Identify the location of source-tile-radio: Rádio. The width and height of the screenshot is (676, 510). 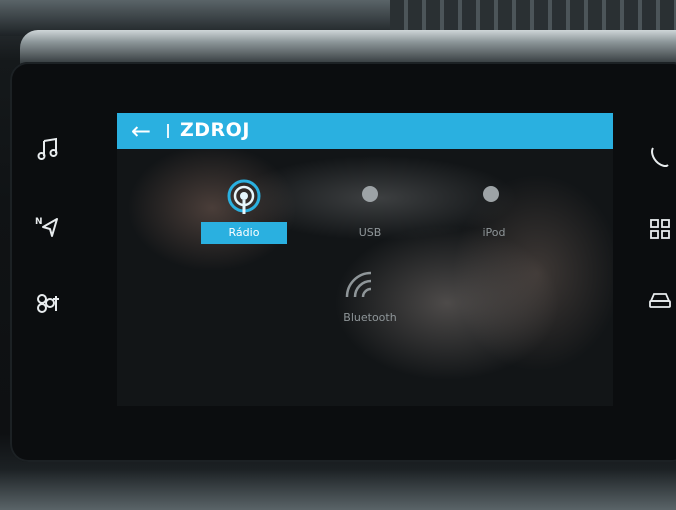
(244, 211).